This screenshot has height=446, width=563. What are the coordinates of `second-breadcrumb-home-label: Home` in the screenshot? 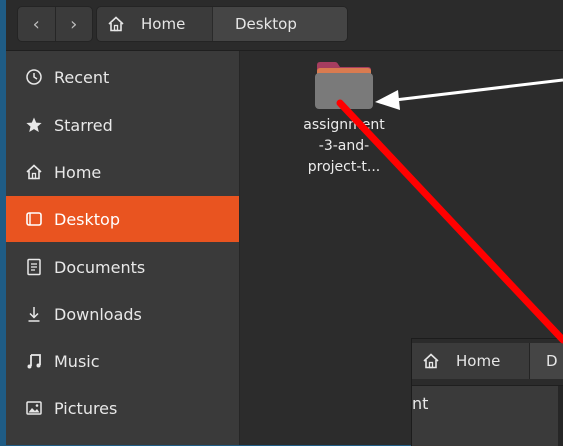 It's located at (478, 361).